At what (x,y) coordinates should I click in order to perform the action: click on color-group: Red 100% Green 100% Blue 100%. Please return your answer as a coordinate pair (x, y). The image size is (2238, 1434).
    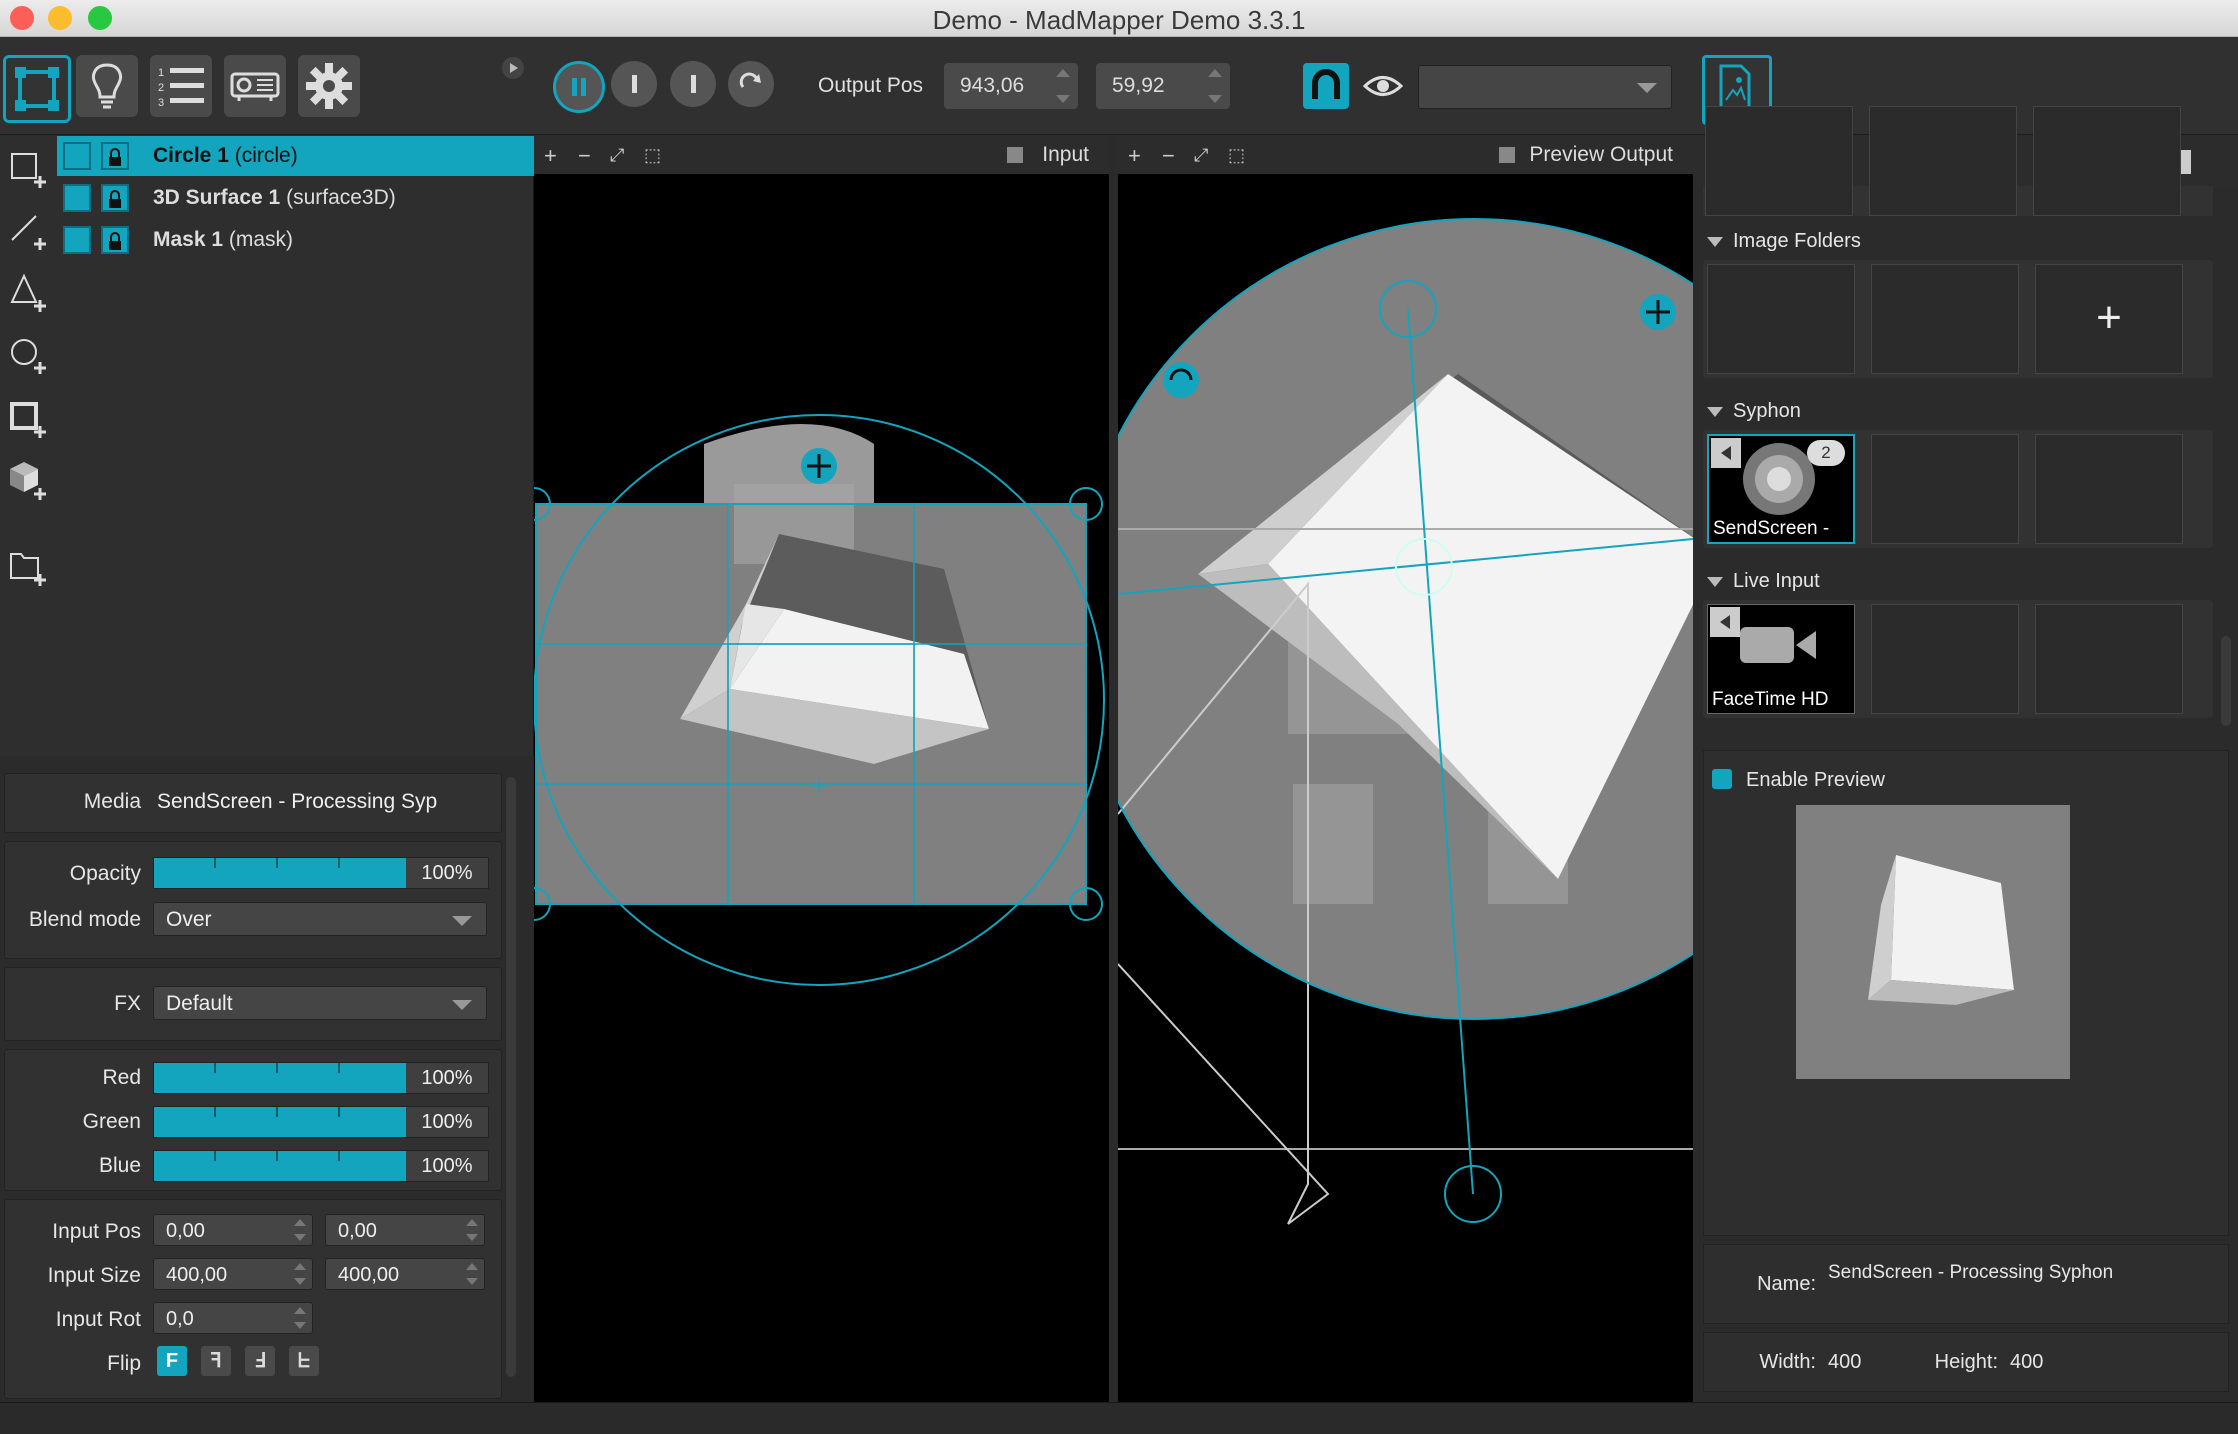
    Looking at the image, I should click on (253, 1120).